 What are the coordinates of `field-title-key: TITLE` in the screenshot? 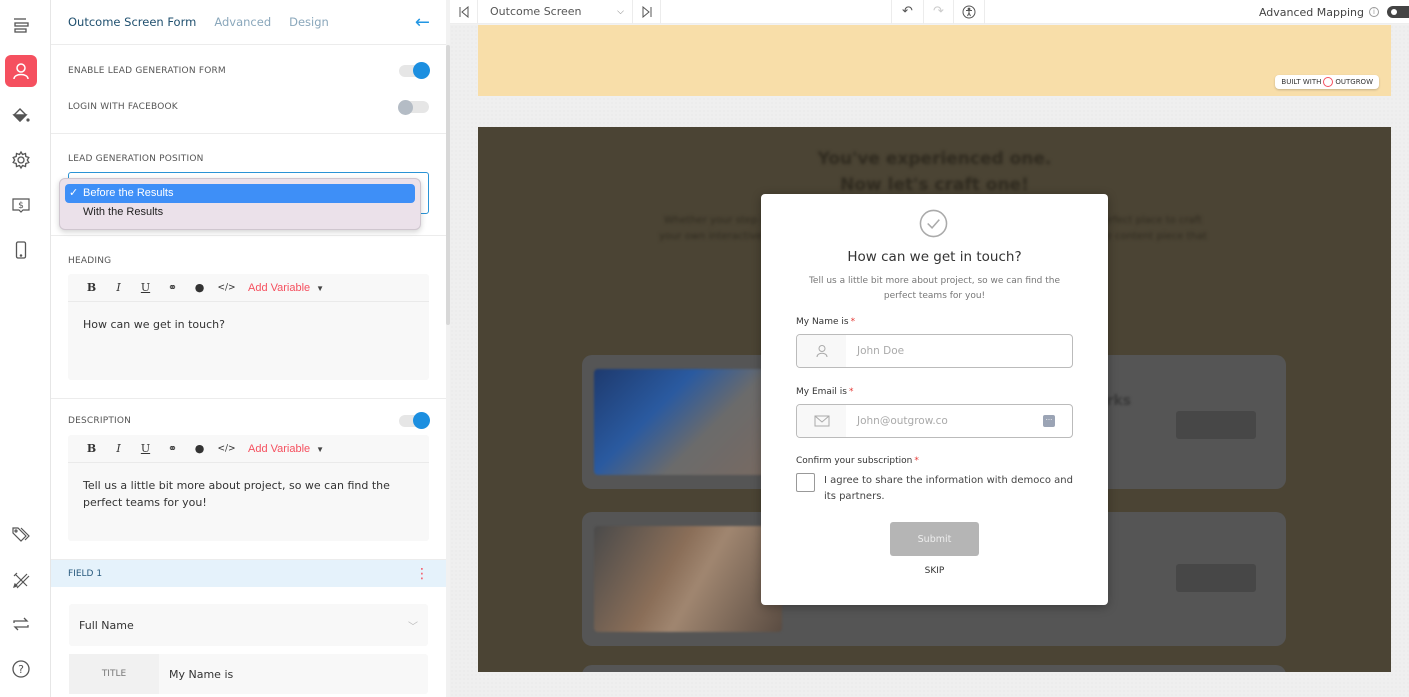 It's located at (114, 674).